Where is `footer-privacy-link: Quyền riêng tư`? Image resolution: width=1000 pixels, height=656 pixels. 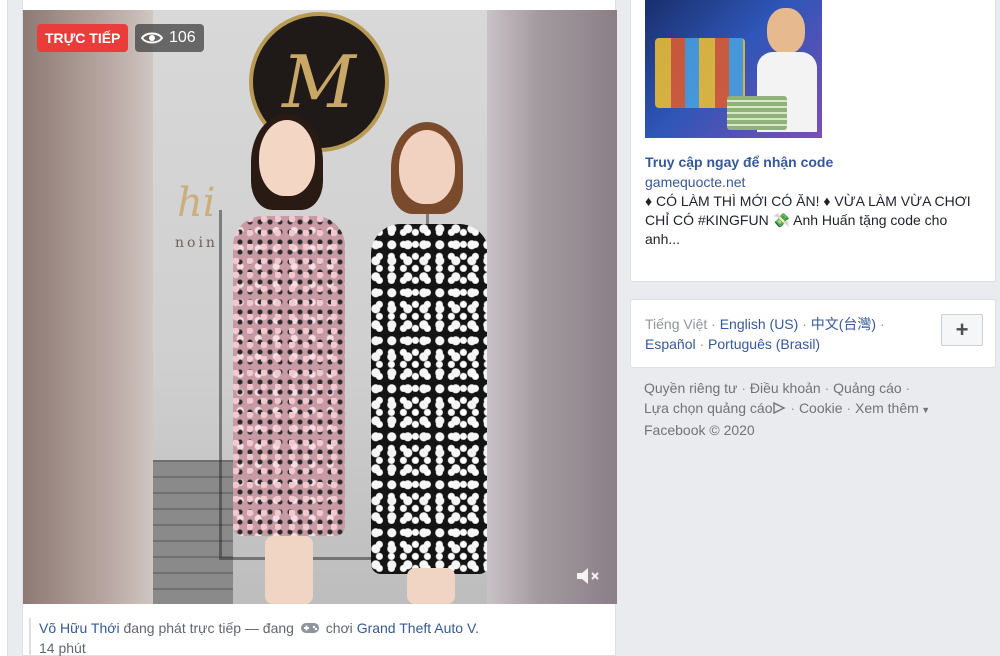
footer-privacy-link: Quyền riêng tư is located at coordinates (690, 388).